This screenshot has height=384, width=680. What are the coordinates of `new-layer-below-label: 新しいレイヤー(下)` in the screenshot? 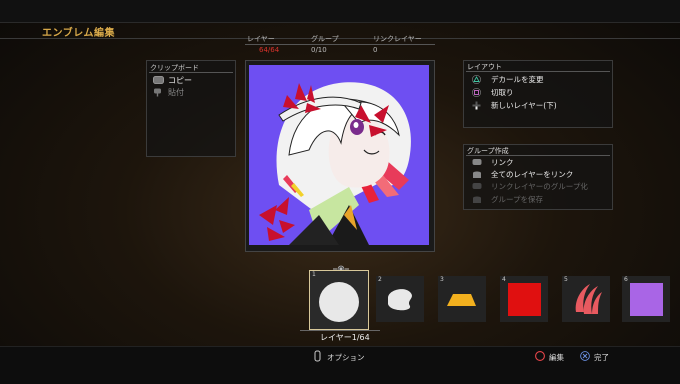 It's located at (524, 105).